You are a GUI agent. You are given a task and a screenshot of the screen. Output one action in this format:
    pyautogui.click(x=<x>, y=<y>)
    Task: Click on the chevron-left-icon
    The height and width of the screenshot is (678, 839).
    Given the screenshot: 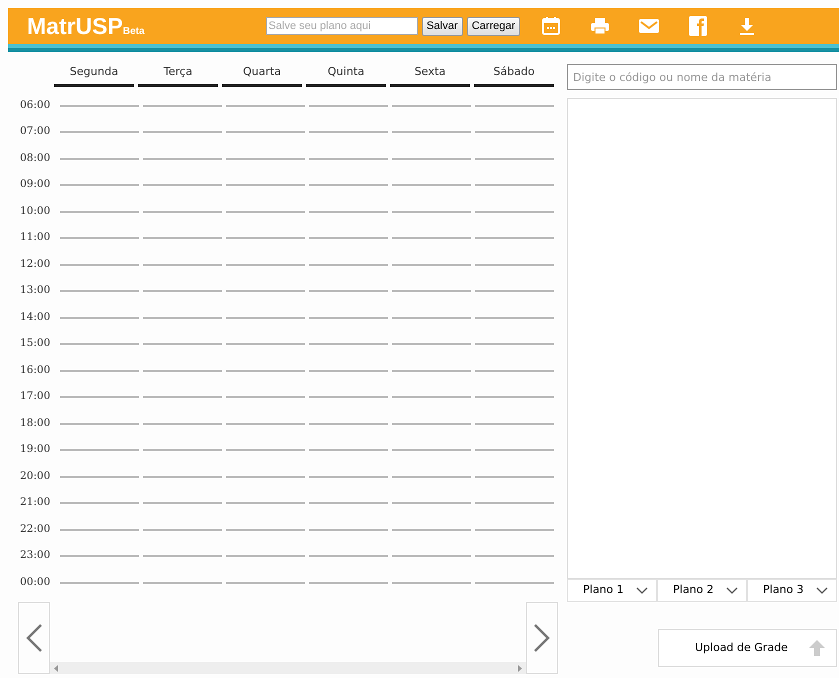 What is the action you would take?
    pyautogui.click(x=34, y=638)
    